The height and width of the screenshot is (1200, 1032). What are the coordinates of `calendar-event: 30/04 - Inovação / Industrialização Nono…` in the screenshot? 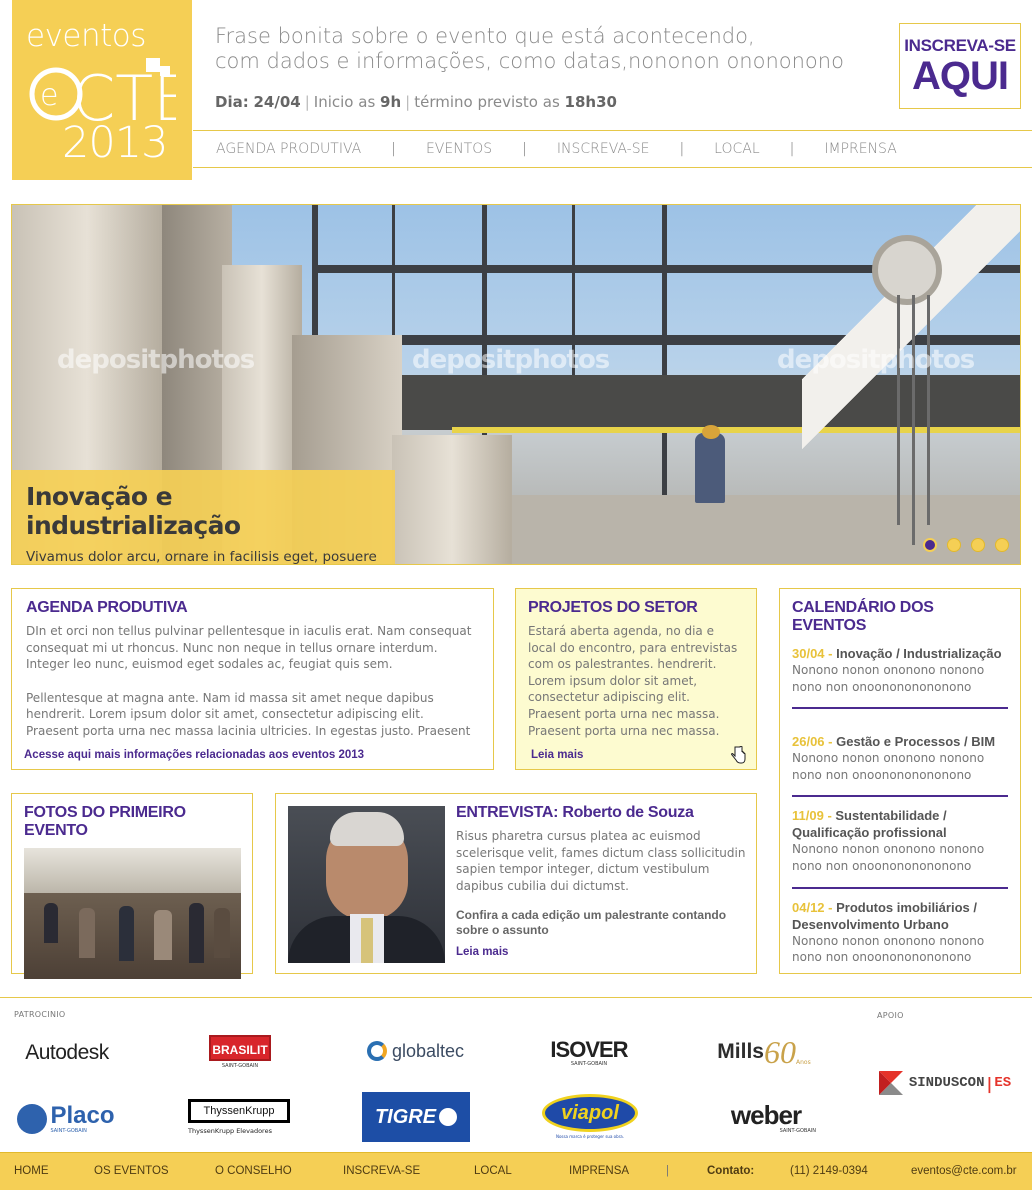 It's located at (900, 677).